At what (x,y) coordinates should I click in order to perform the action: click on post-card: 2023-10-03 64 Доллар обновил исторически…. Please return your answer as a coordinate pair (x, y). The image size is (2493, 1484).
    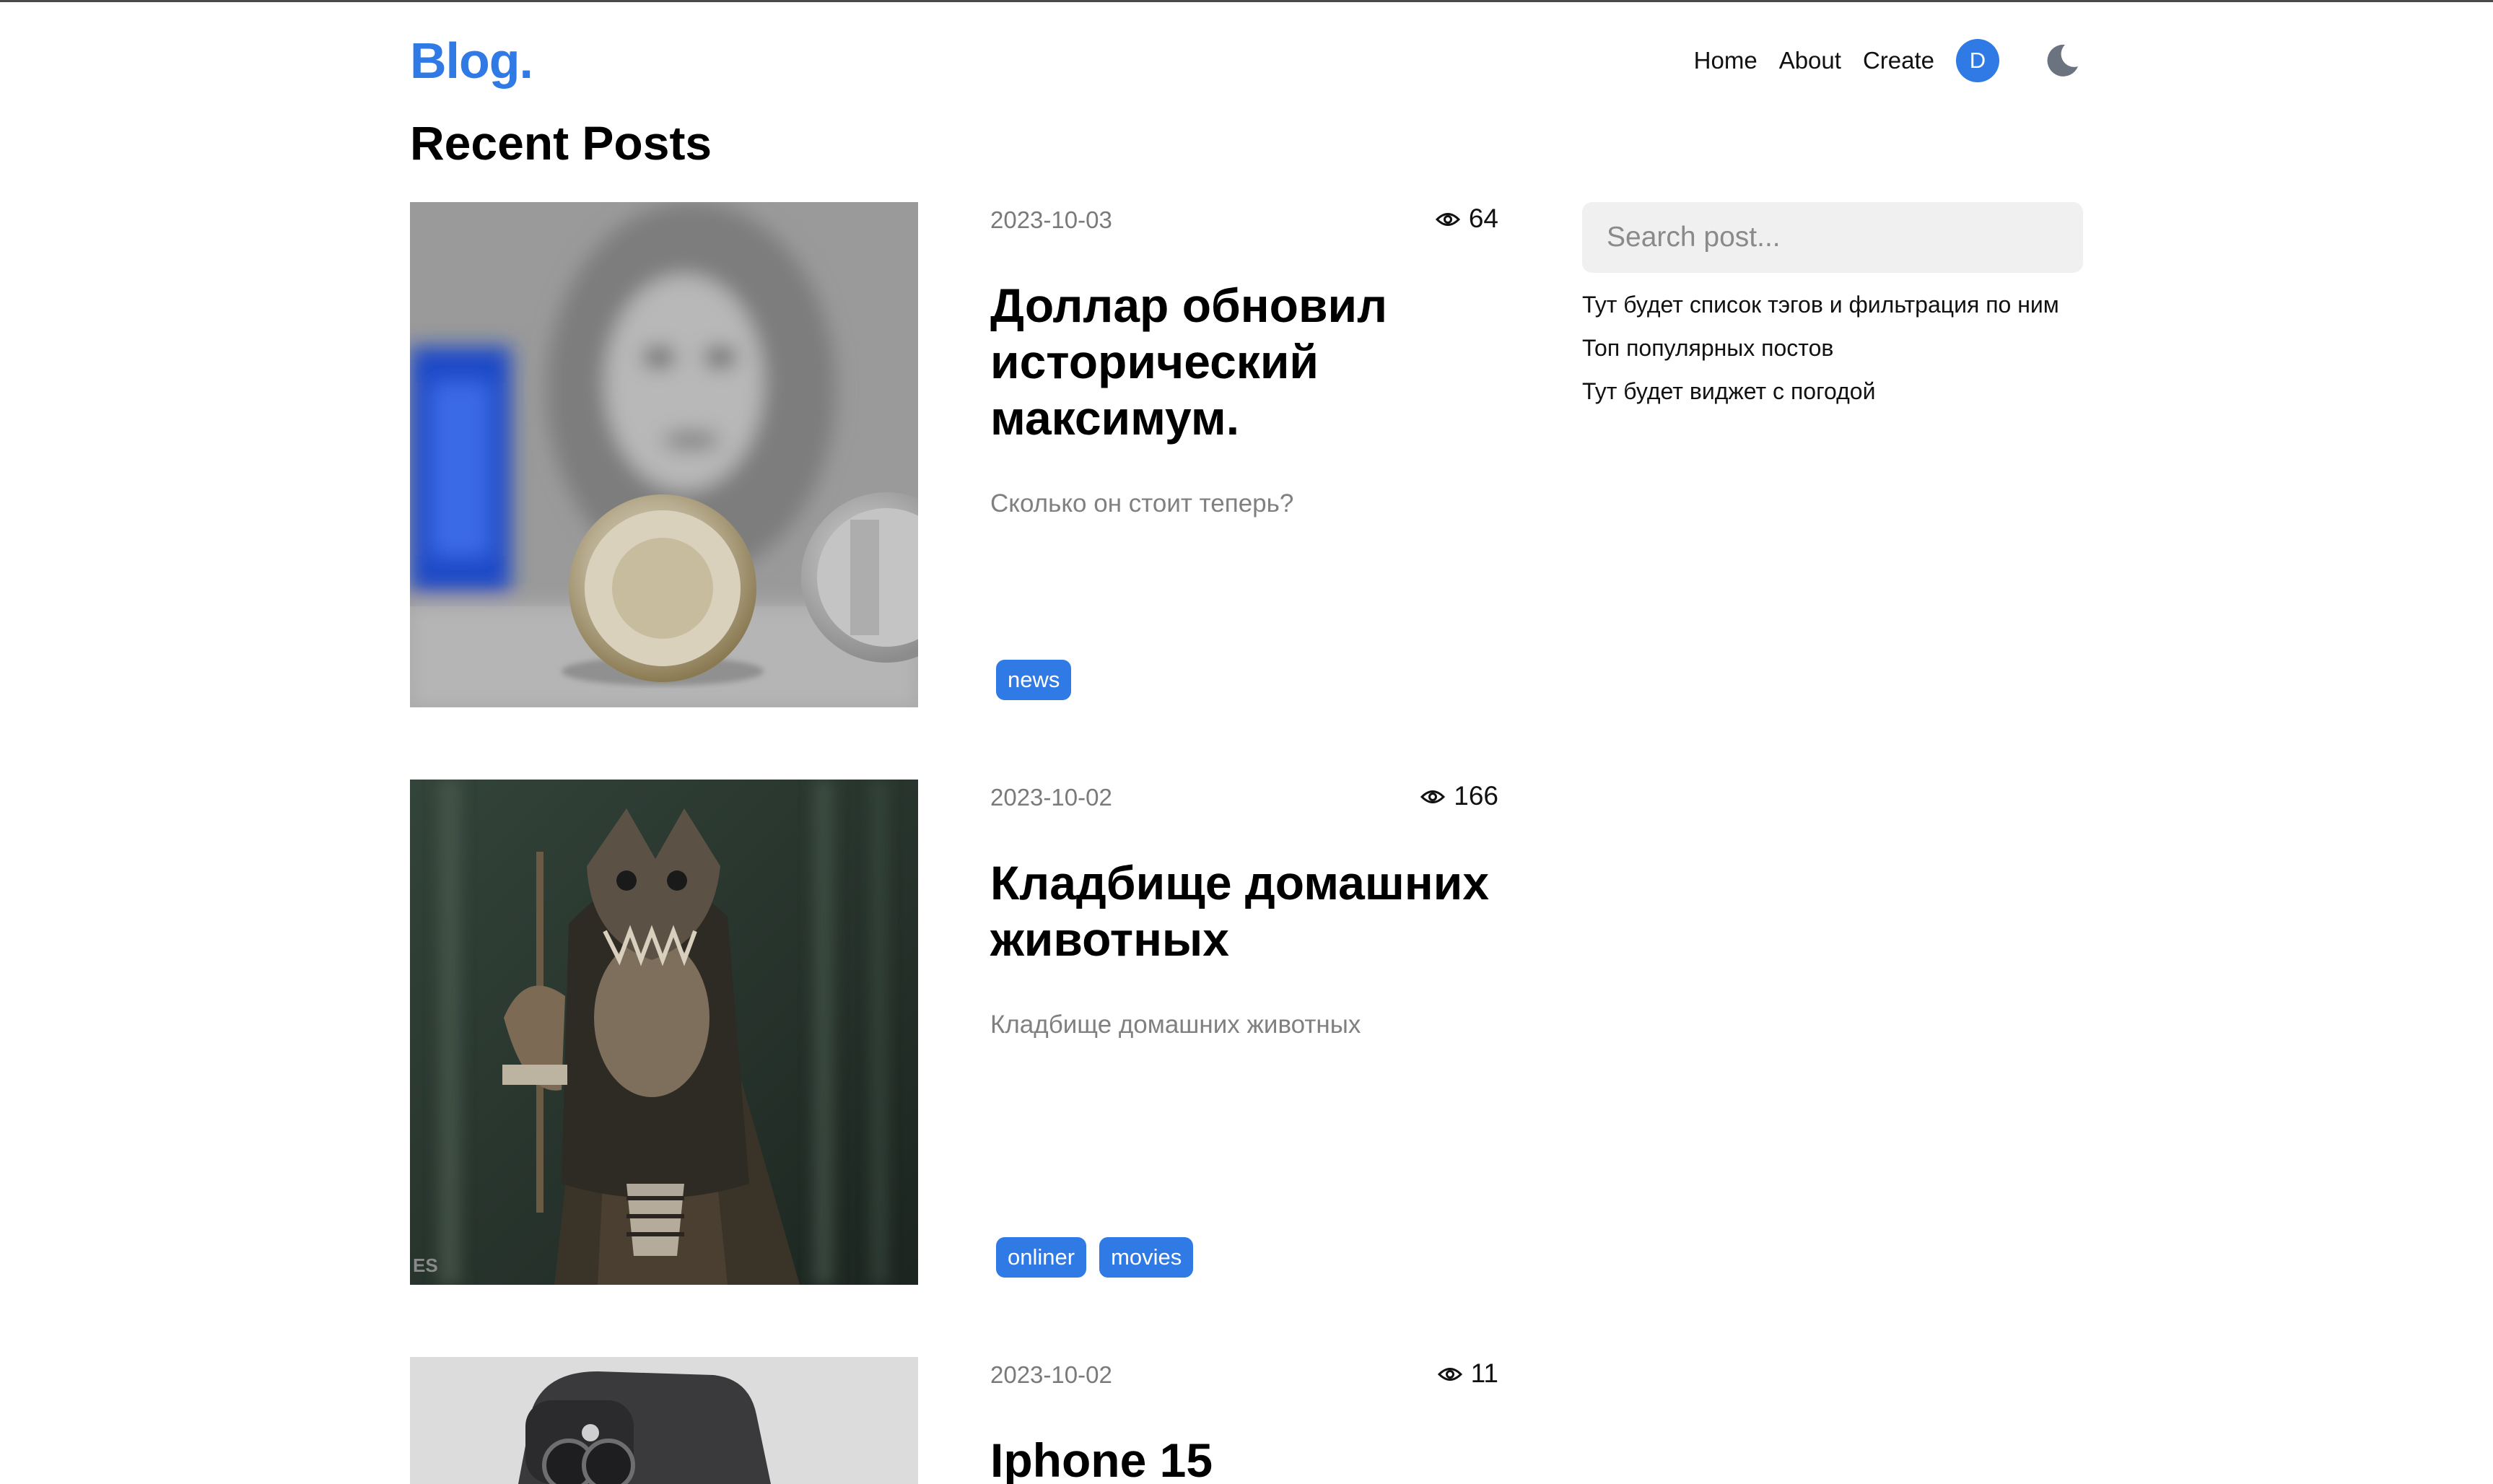
    Looking at the image, I should click on (954, 454).